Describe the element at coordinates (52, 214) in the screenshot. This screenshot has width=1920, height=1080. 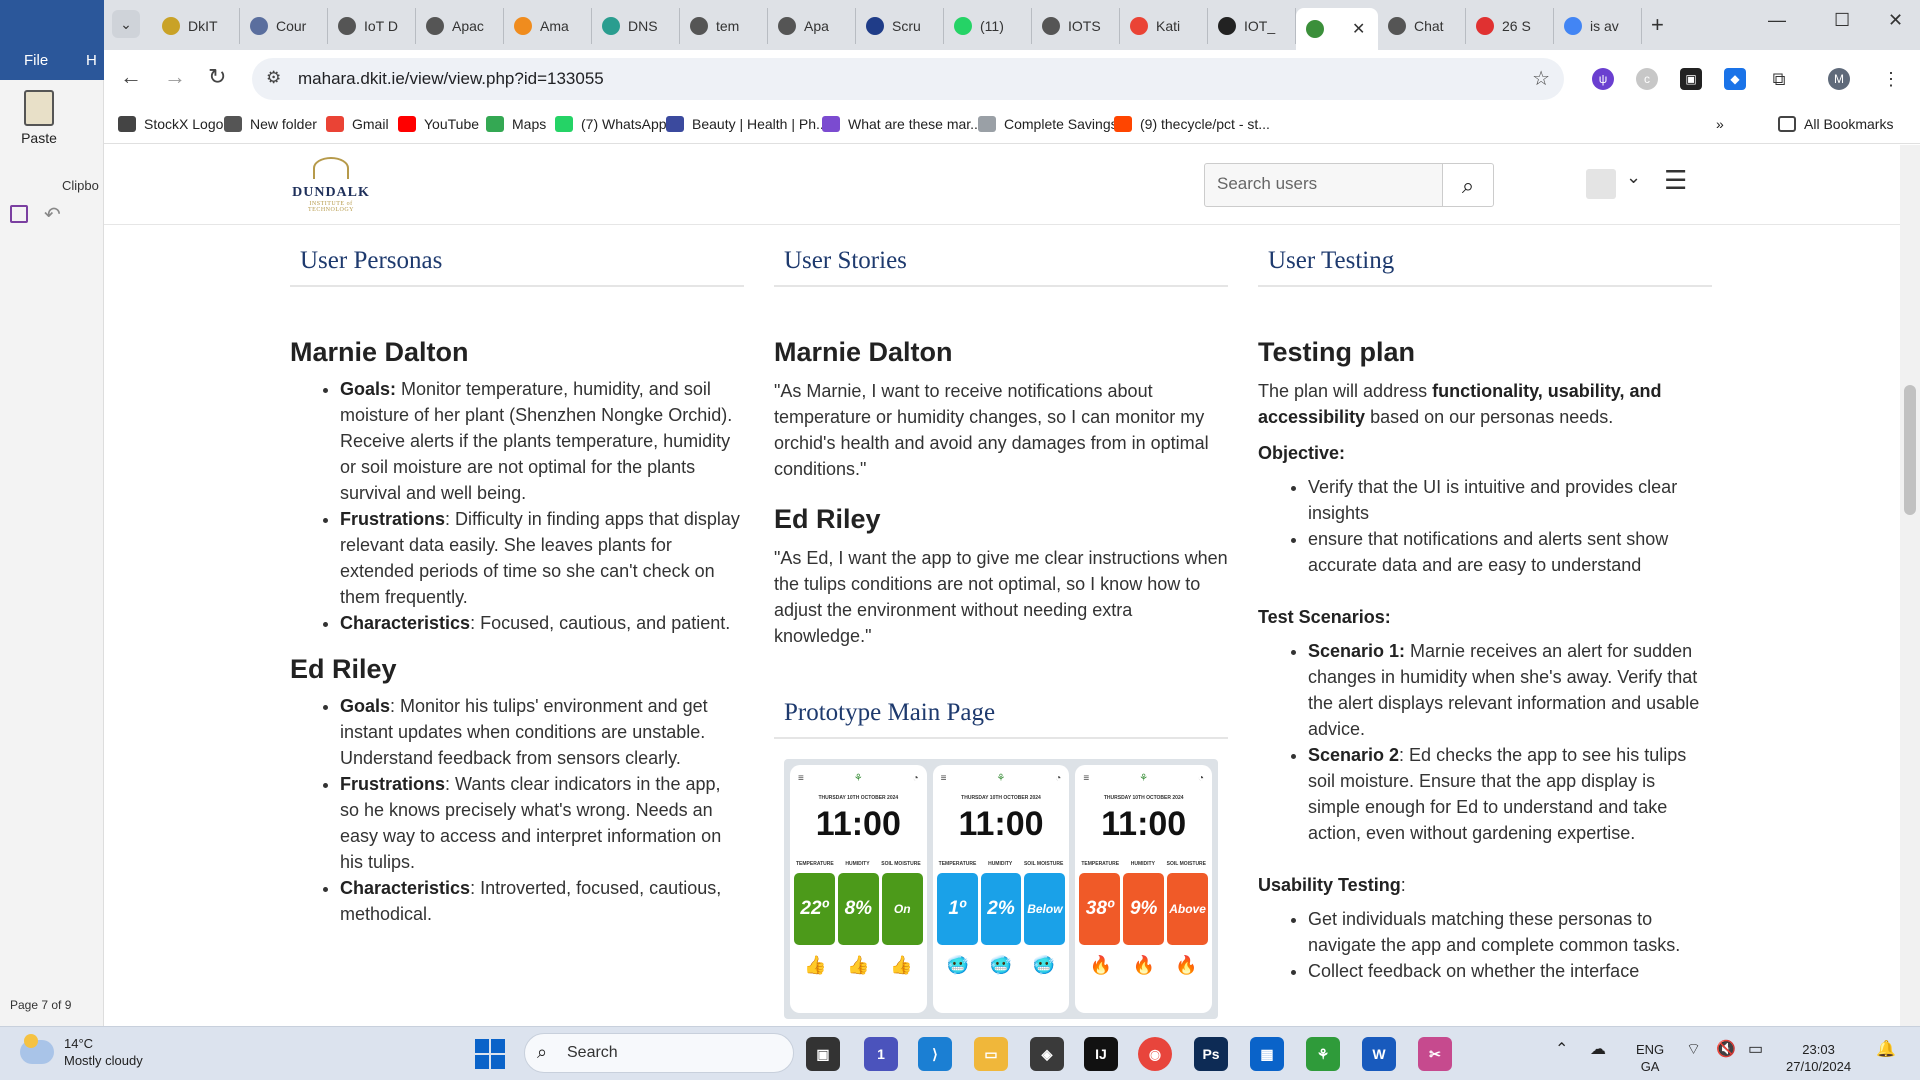
I see `undo-icon: ↶` at that location.